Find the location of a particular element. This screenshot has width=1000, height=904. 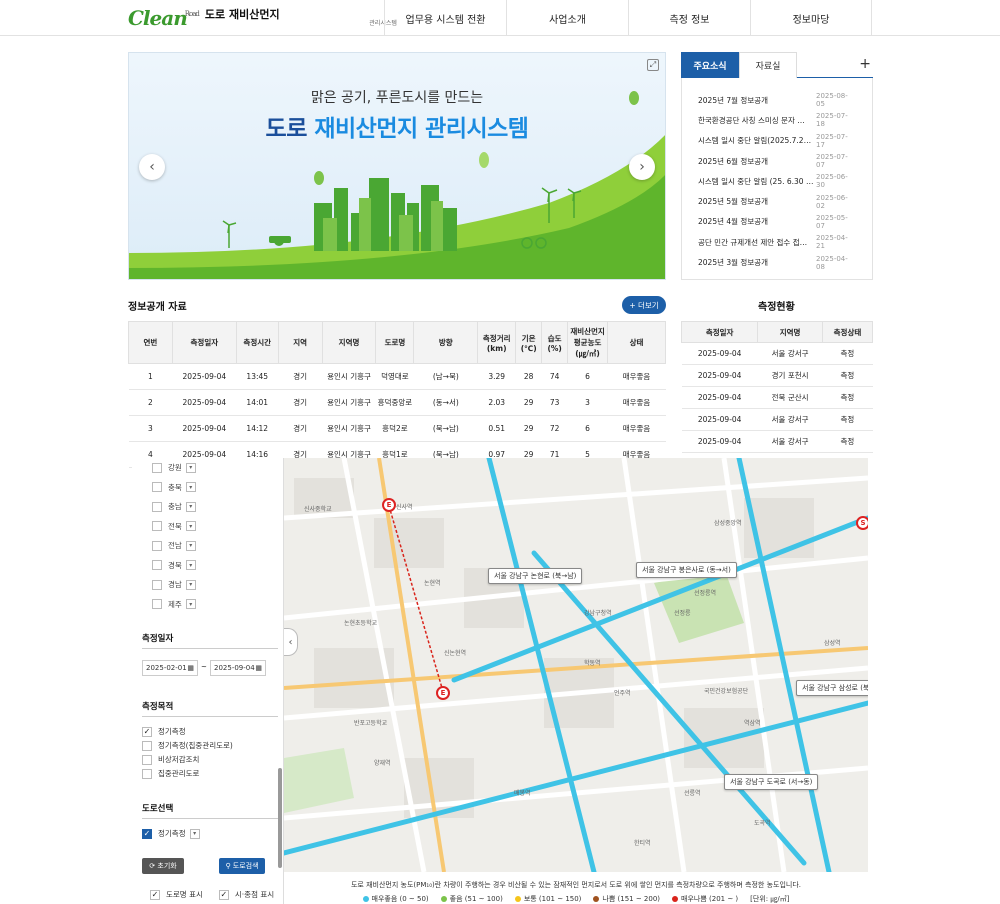

road-label-samseong: 서울 강남구 삼성로 (북 is located at coordinates (832, 688).